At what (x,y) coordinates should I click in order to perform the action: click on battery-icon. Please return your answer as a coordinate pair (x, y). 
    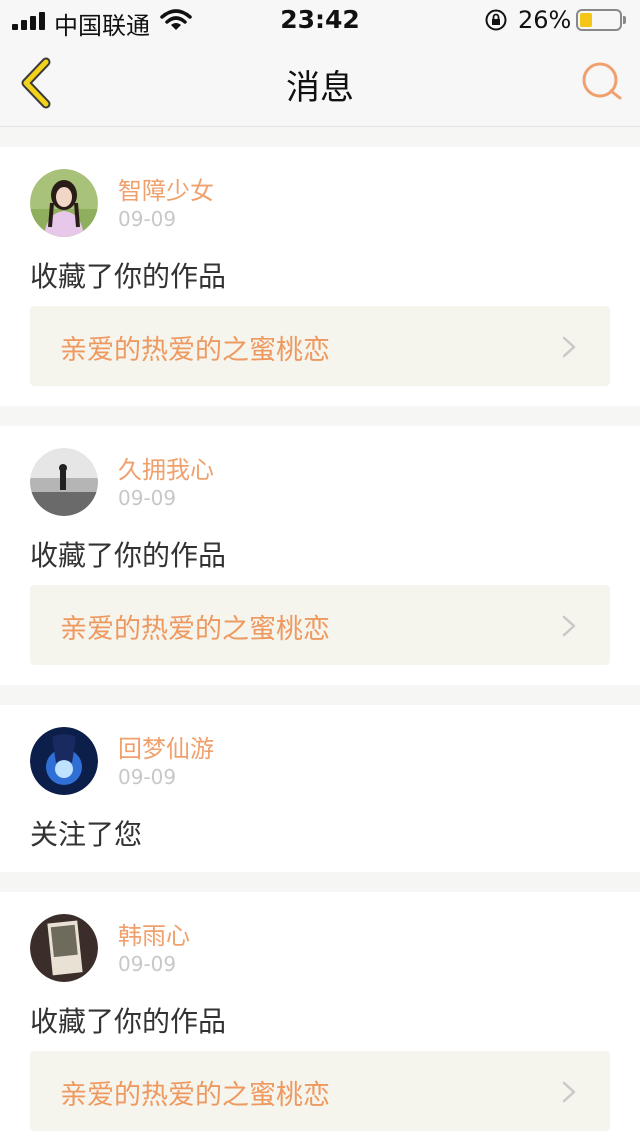
    Looking at the image, I should click on (601, 20).